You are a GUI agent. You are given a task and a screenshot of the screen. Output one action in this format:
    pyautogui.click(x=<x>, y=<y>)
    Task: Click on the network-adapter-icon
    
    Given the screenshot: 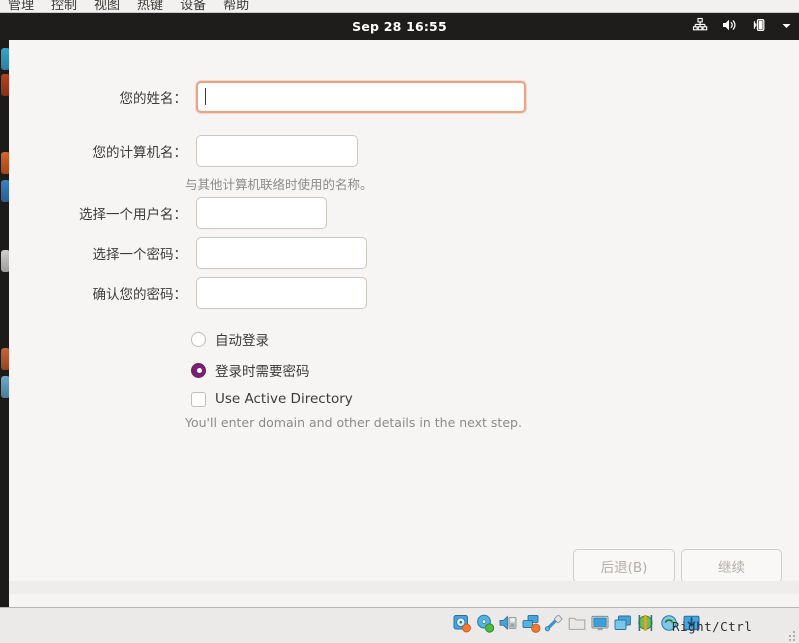 What is the action you would take?
    pyautogui.click(x=531, y=625)
    